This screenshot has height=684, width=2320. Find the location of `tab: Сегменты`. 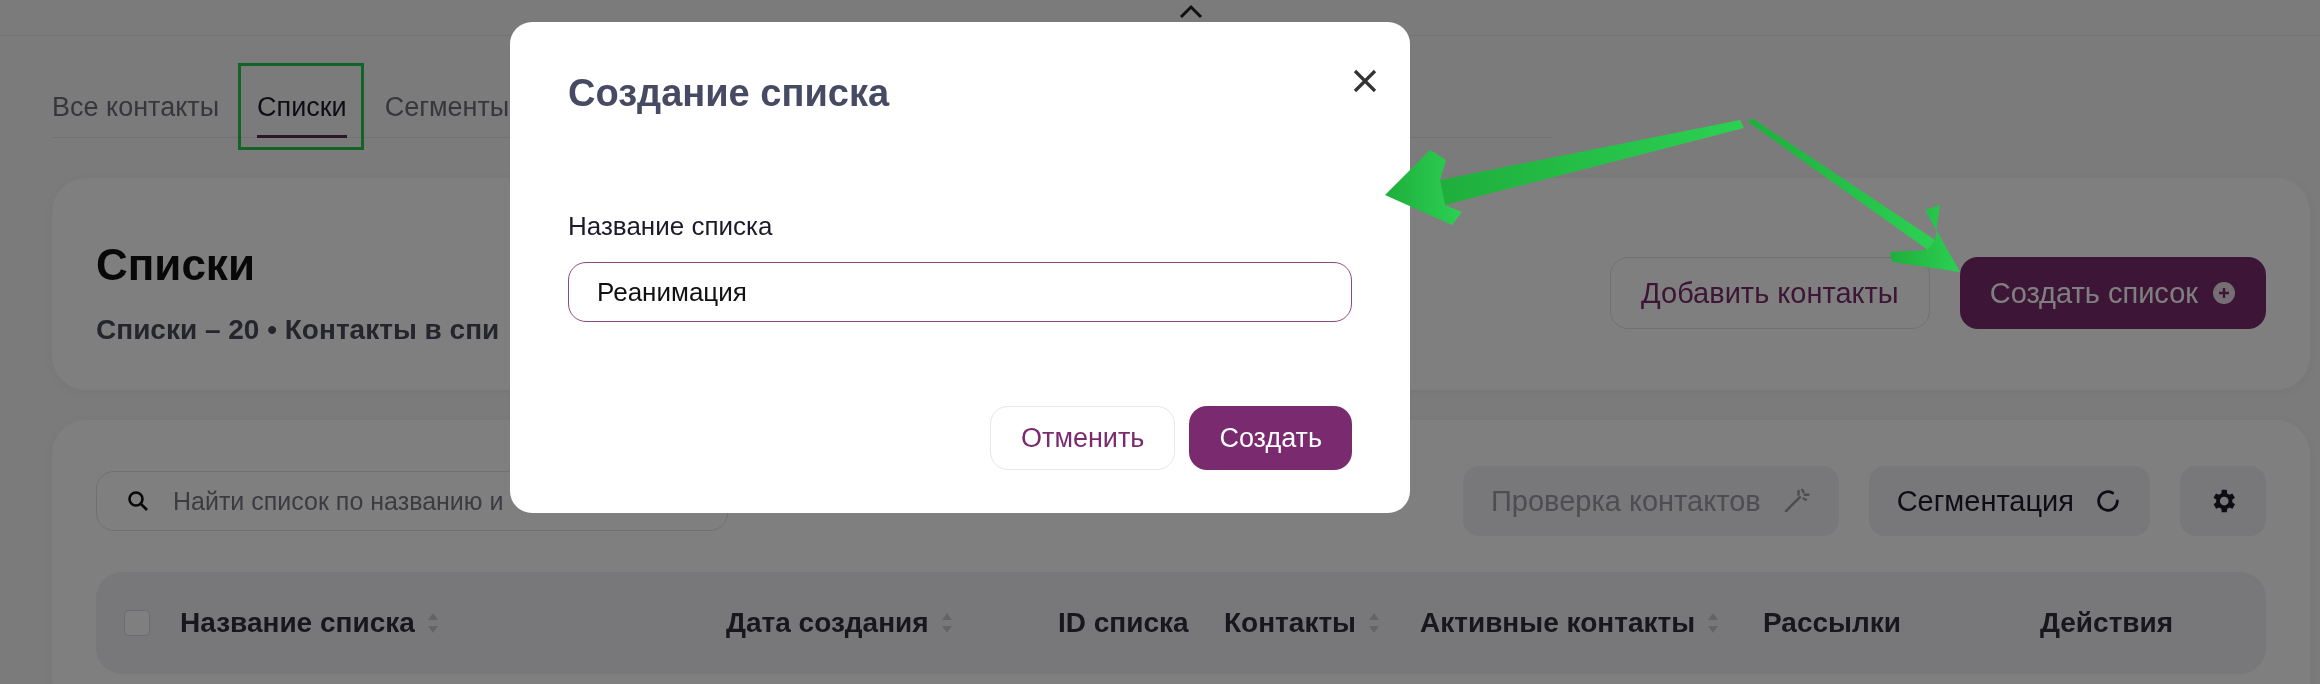

tab: Сегменты is located at coordinates (447, 115).